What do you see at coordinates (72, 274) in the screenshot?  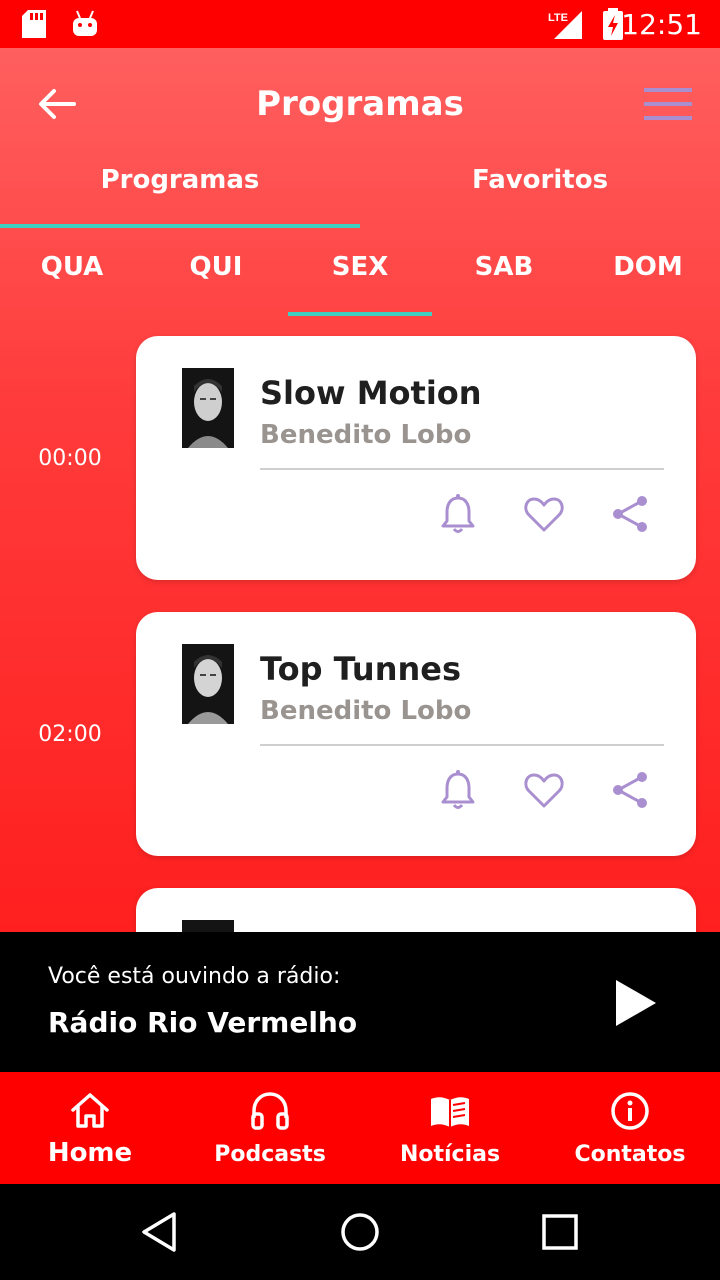 I see `day-tab-qua: QUA` at bounding box center [72, 274].